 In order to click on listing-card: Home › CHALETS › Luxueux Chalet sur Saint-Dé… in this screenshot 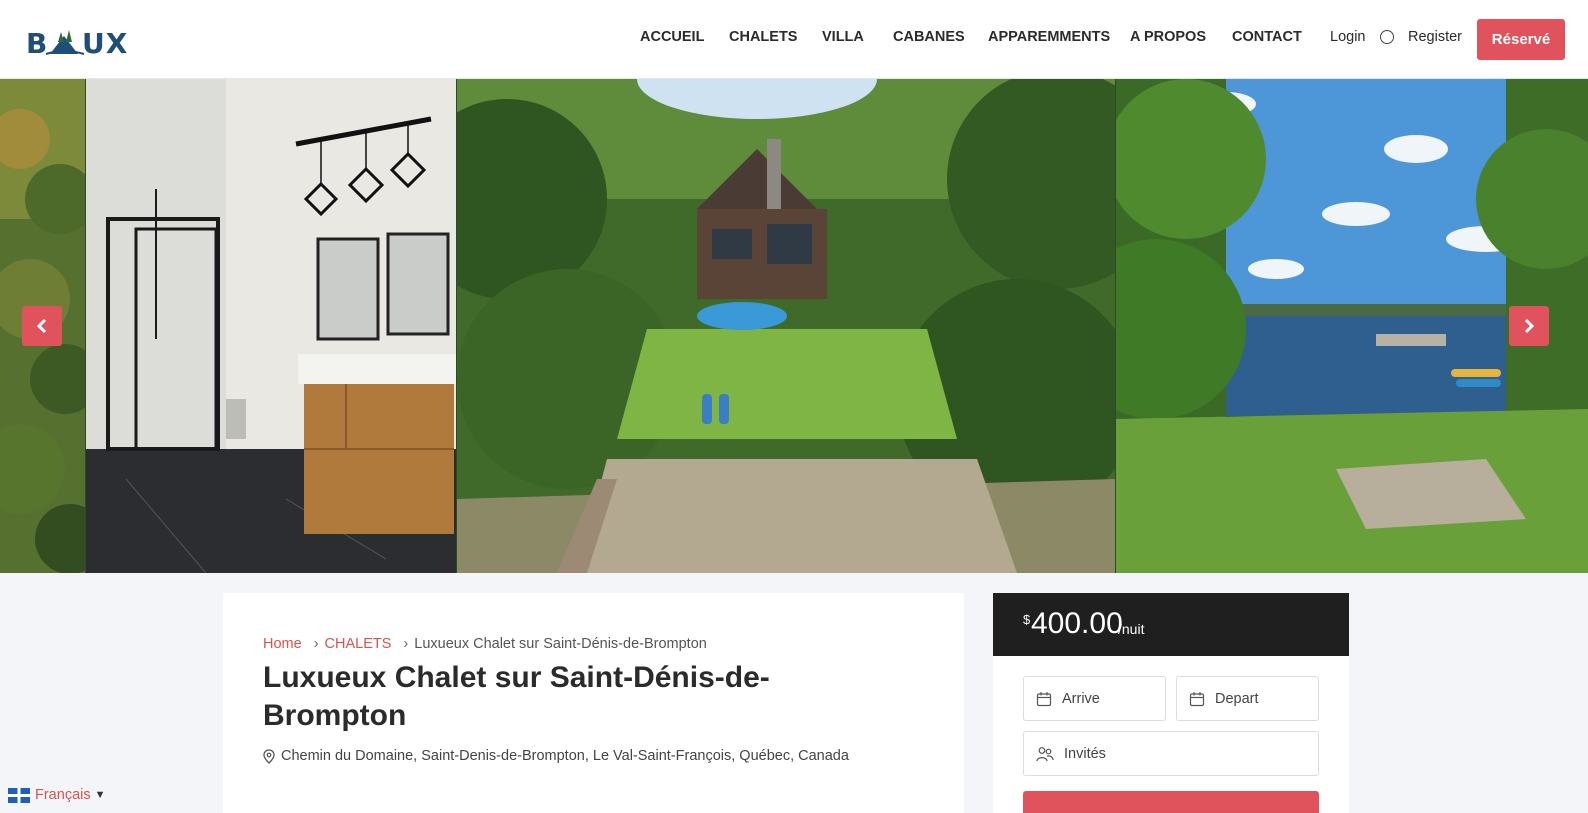, I will do `click(593, 703)`.